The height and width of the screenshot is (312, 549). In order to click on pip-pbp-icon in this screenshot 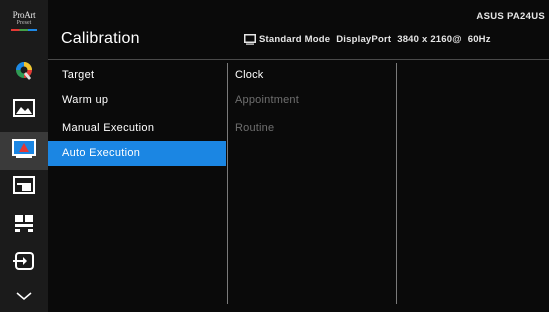, I will do `click(24, 187)`.